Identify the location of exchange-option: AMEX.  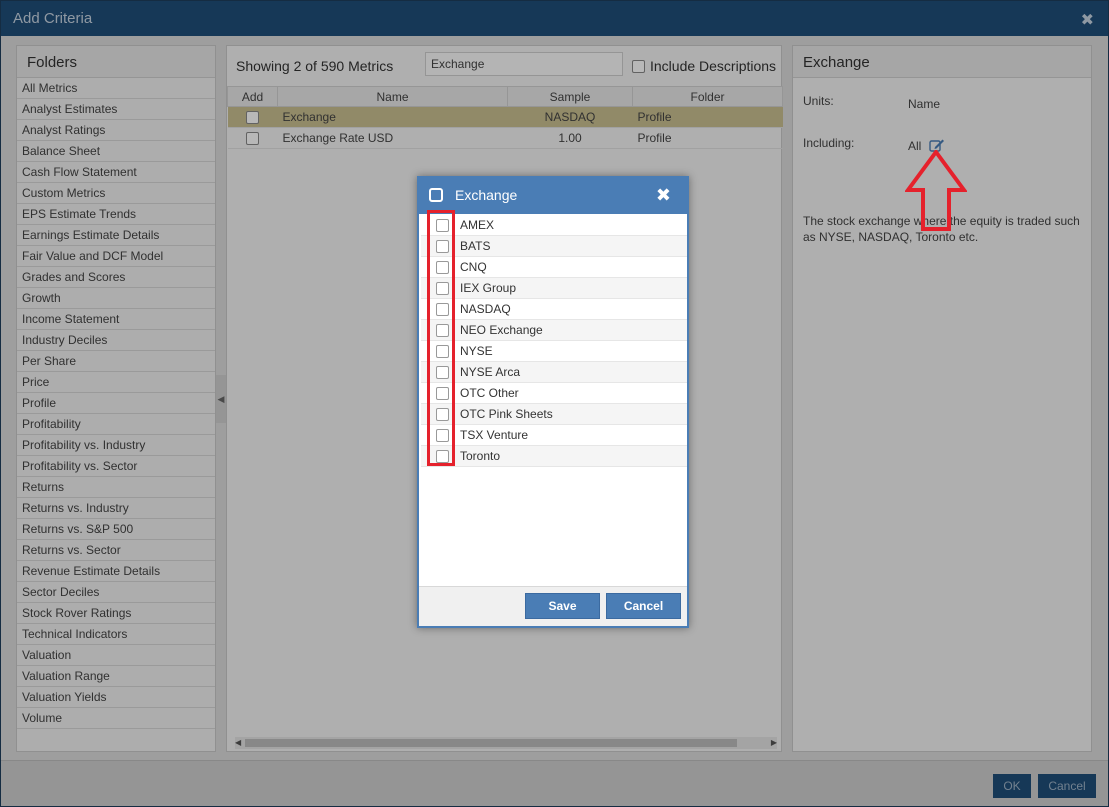
(554, 225).